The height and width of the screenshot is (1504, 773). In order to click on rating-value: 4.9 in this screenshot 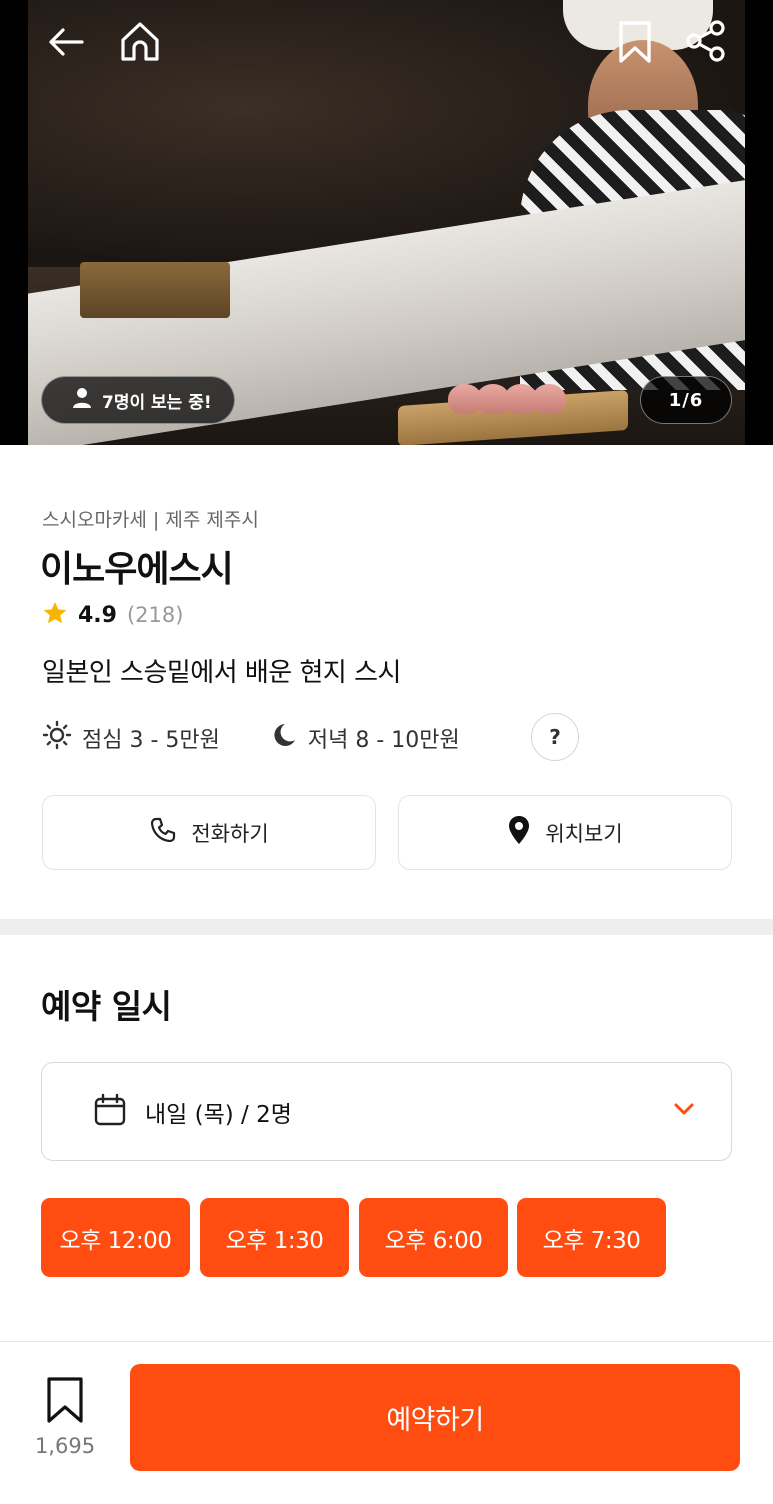, I will do `click(97, 615)`.